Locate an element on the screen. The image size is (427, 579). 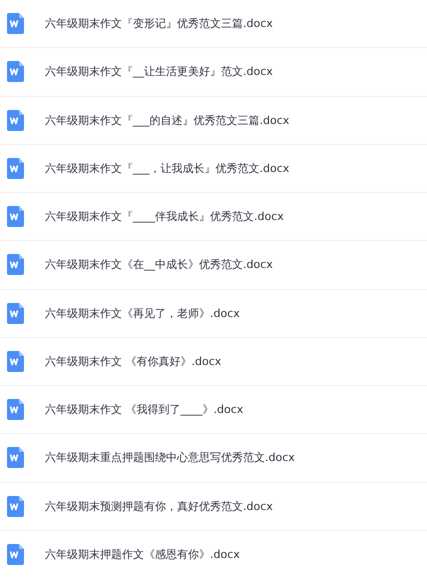
file-name-link: 六年级期末重点押题围绕中心意思写优秀范文.docx is located at coordinates (170, 458).